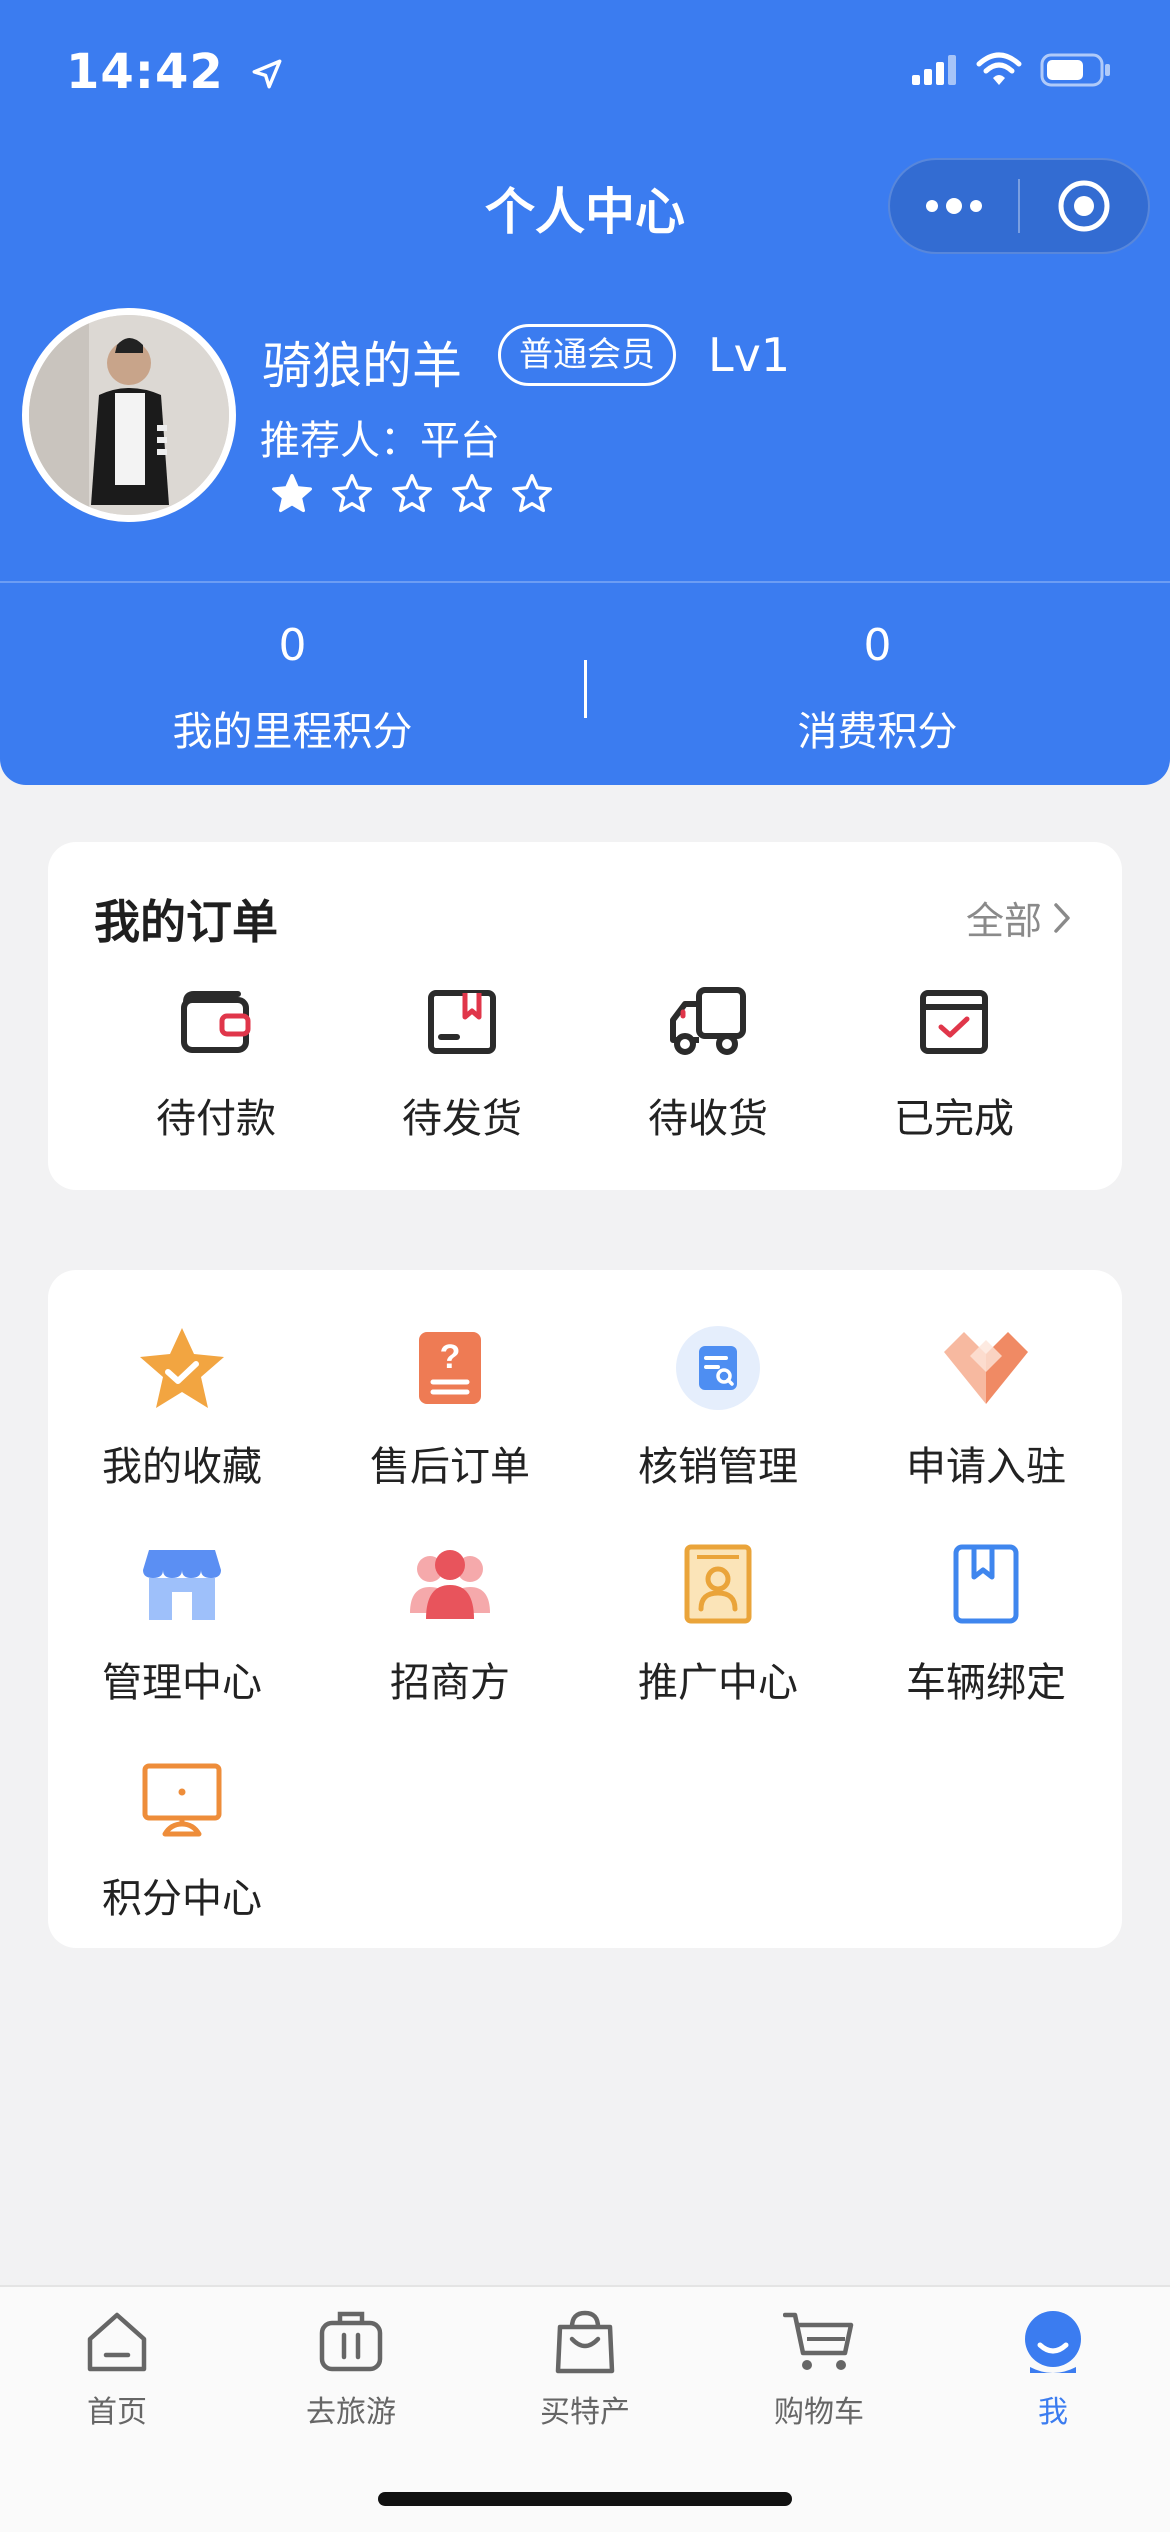  What do you see at coordinates (986, 1467) in the screenshot?
I see `apply-to-join-label: 申请入驻` at bounding box center [986, 1467].